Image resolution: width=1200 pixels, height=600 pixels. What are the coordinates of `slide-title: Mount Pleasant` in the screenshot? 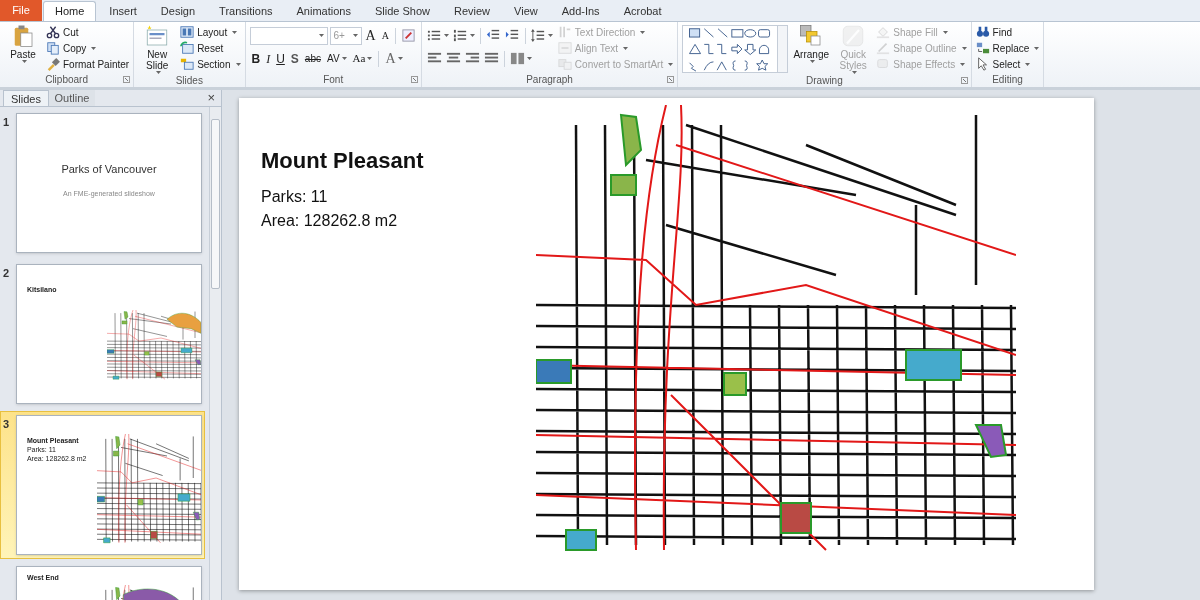 It's located at (343, 161).